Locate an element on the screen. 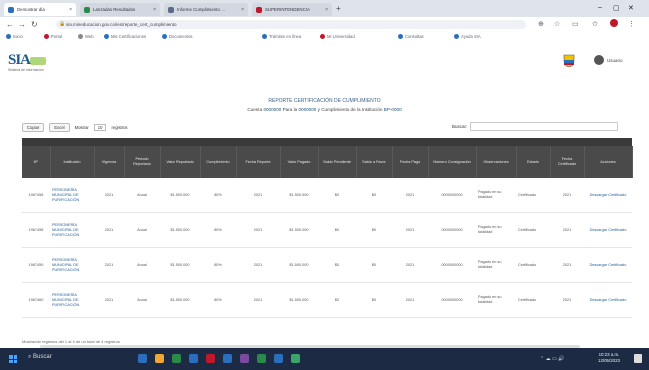  site-logo: SIA is located at coordinates (19, 60).